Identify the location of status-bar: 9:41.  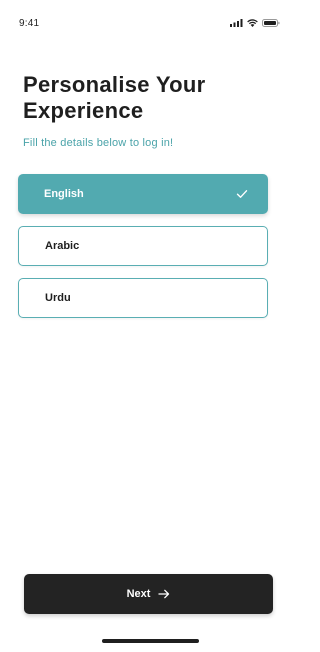
(150, 22).